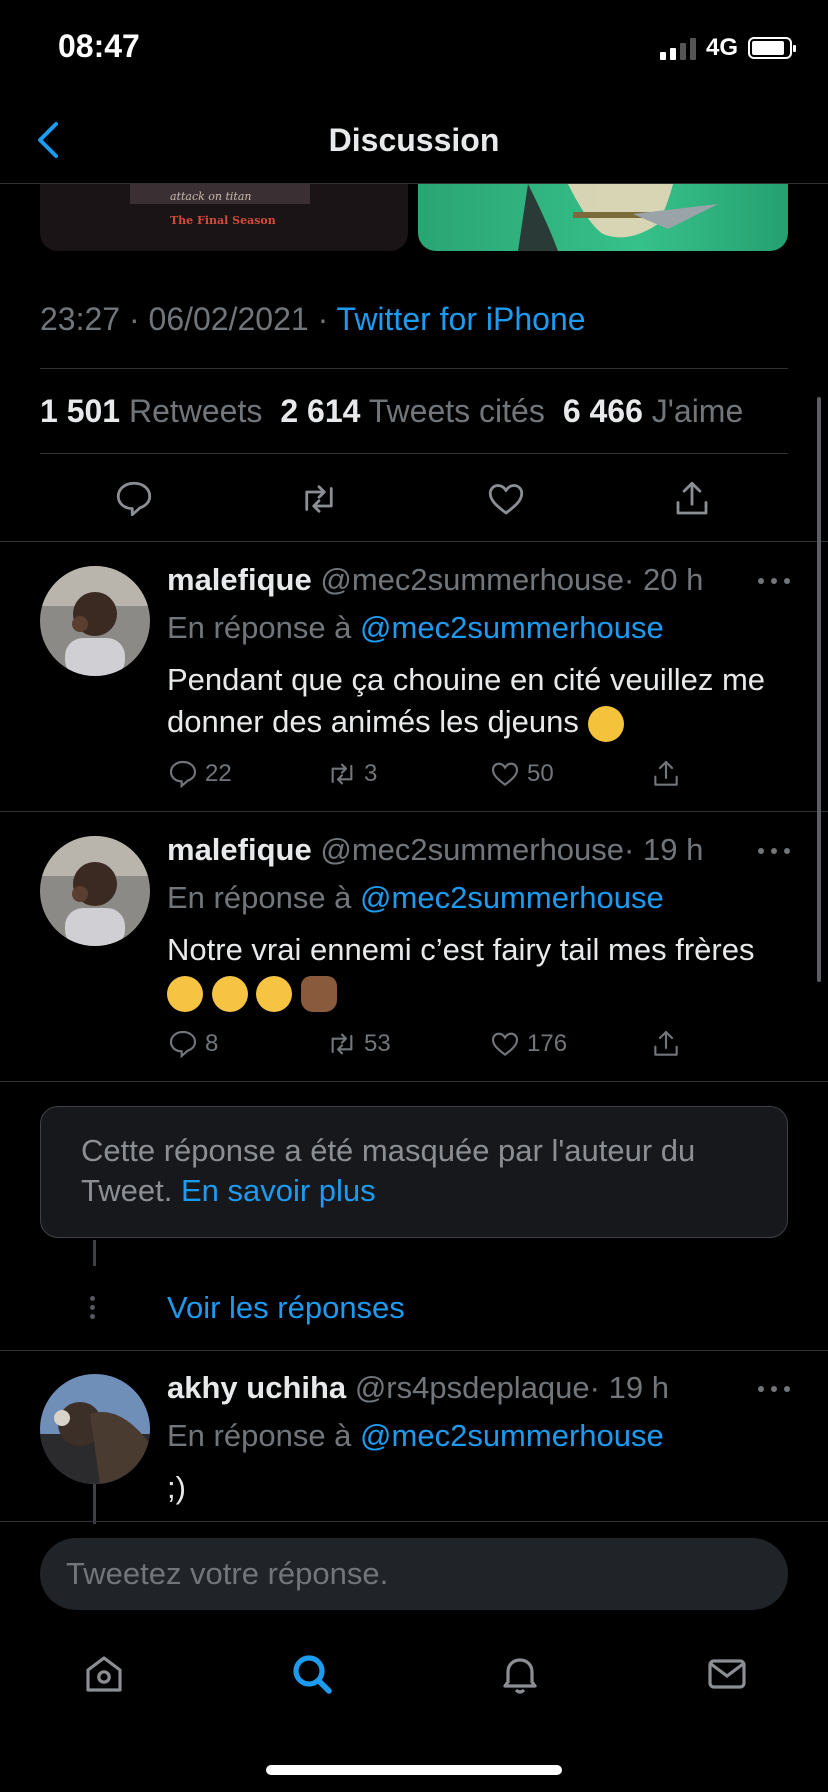  What do you see at coordinates (819, 689) in the screenshot?
I see `scrollbar` at bounding box center [819, 689].